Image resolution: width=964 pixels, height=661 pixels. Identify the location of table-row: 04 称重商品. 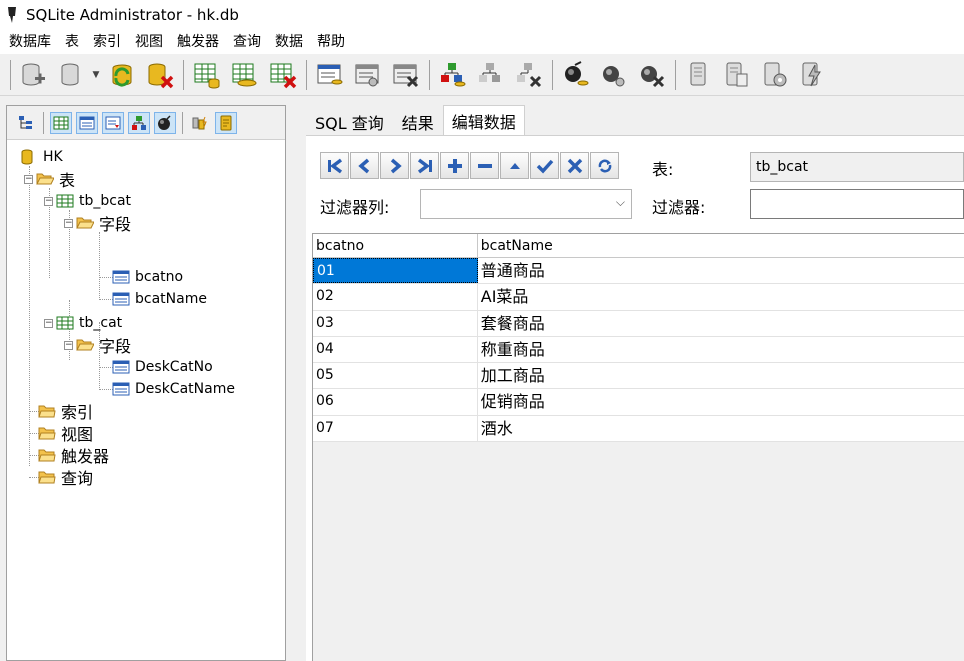
(638, 350).